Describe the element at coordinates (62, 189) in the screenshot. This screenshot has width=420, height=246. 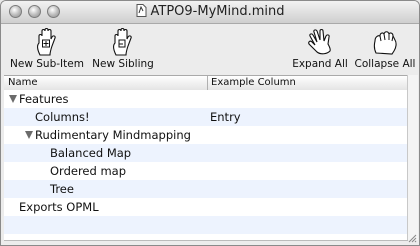
I see `row-name: Tree` at that location.